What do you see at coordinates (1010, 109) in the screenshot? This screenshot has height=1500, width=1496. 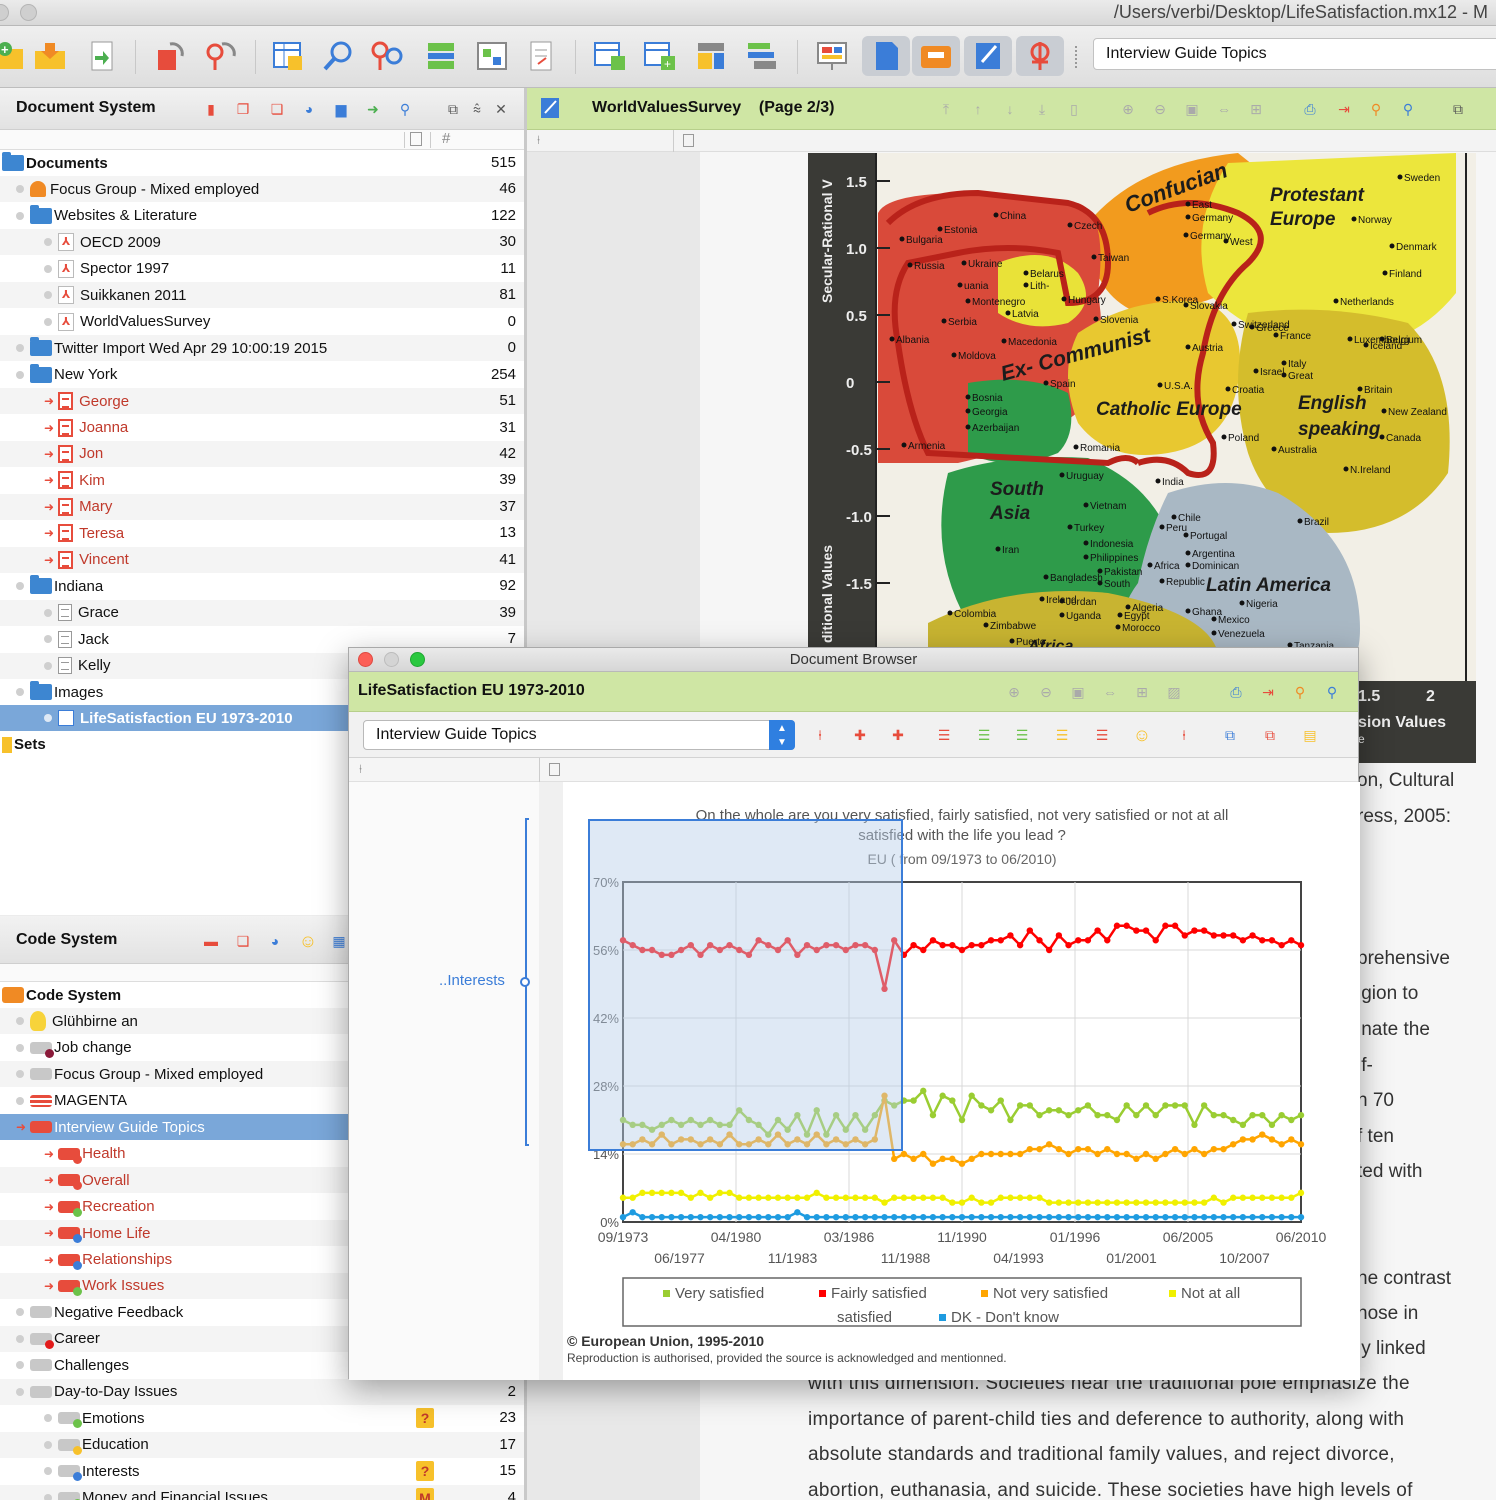 I see `next-page-icon: ↓` at bounding box center [1010, 109].